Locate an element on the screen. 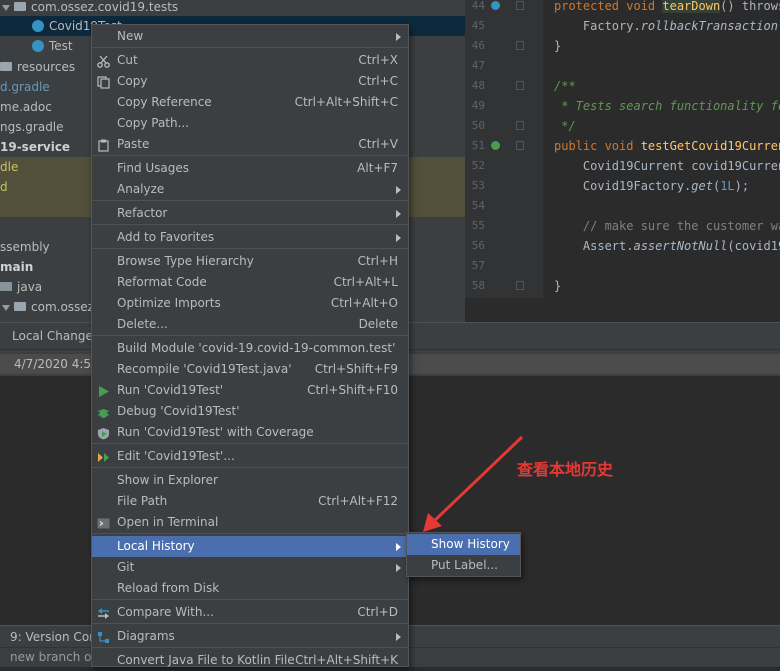 This screenshot has width=780, height=671. menu-item-label: Paste is located at coordinates (133, 144).